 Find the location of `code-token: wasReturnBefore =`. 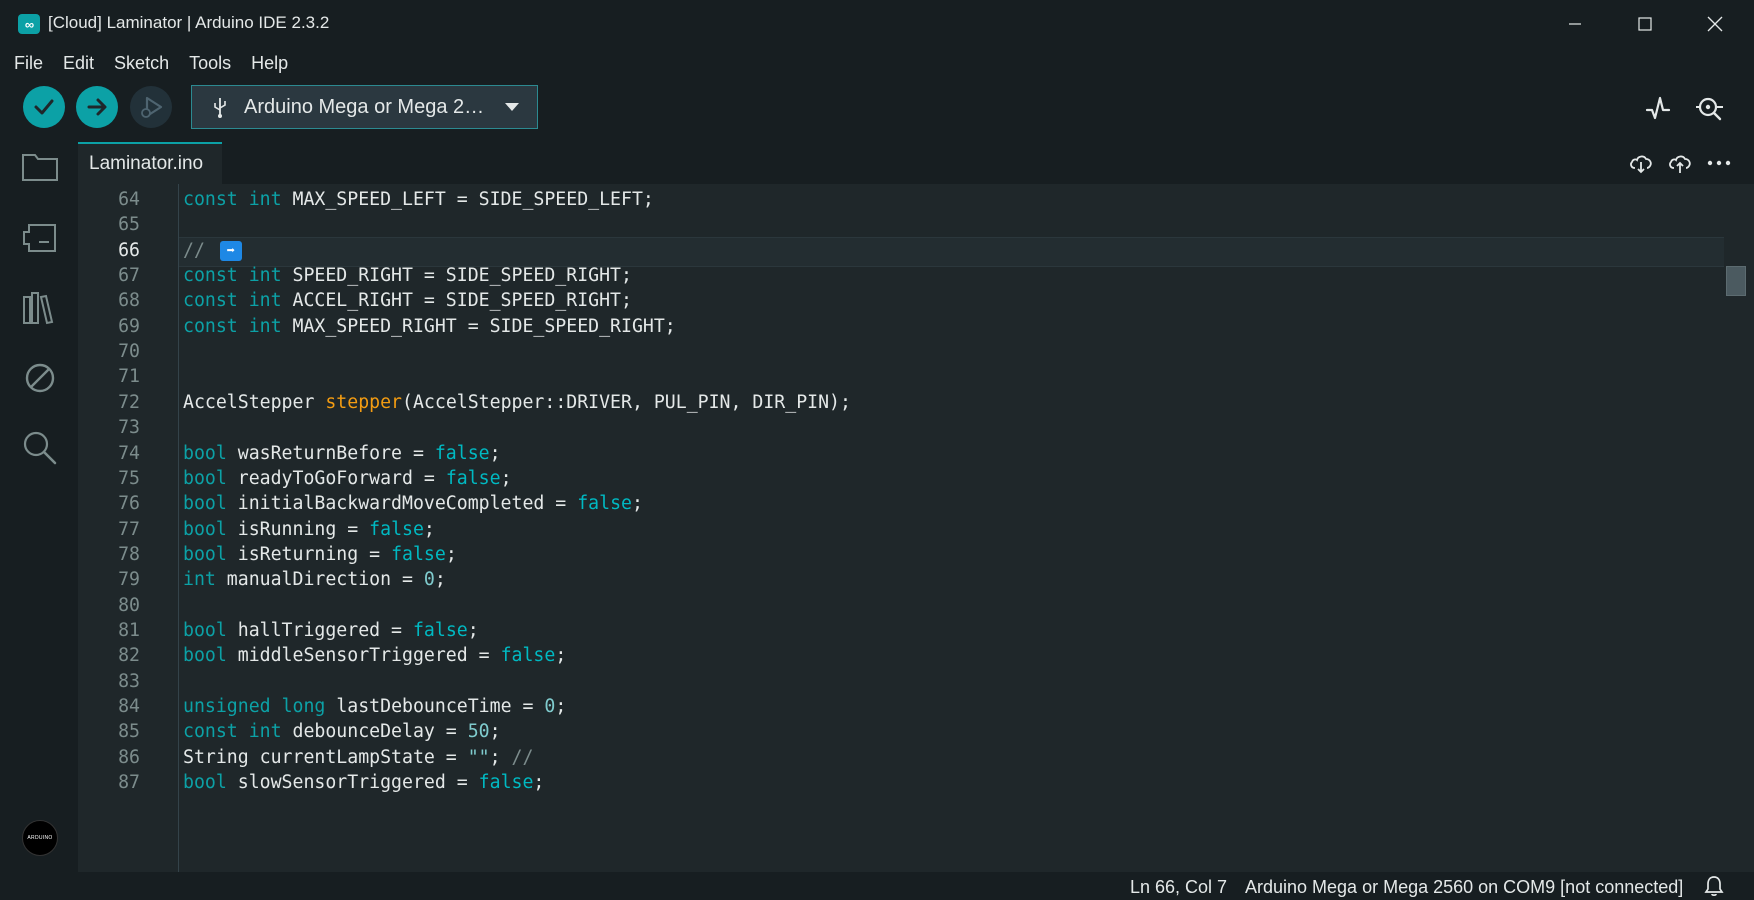

code-token: wasReturnBefore = is located at coordinates (330, 453).